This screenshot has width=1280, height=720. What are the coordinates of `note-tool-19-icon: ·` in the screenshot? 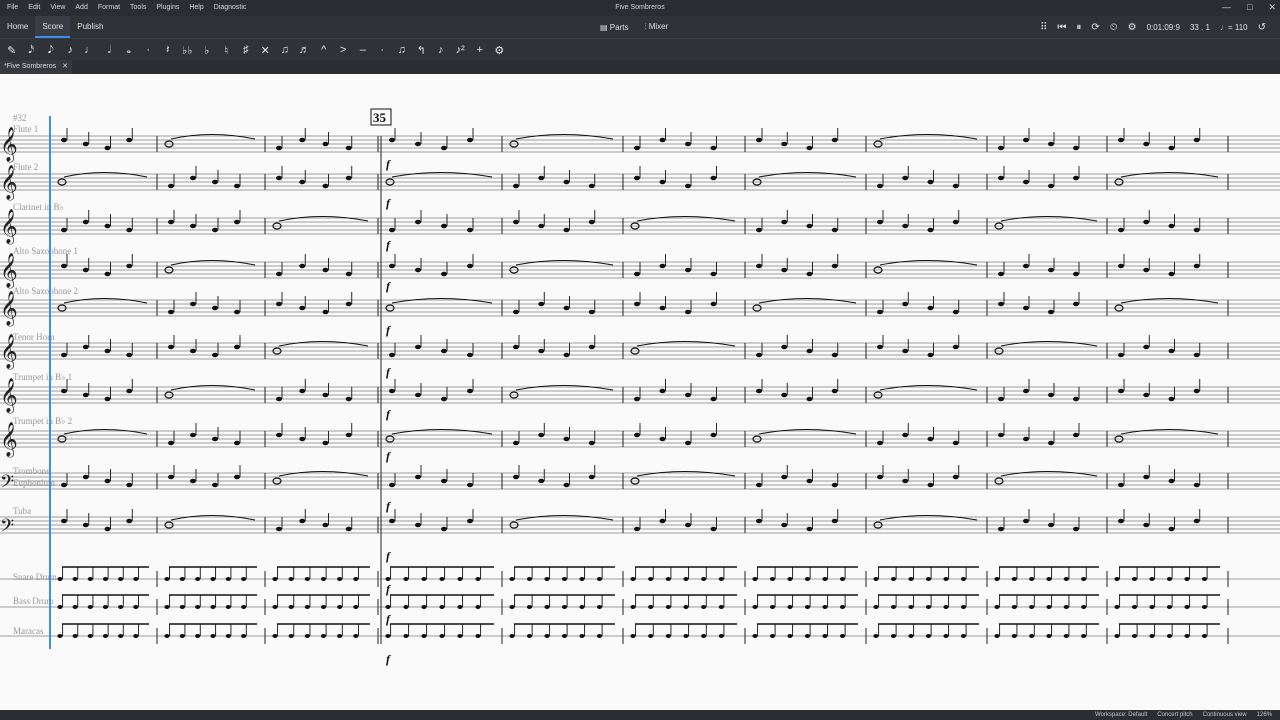 It's located at (383, 50).